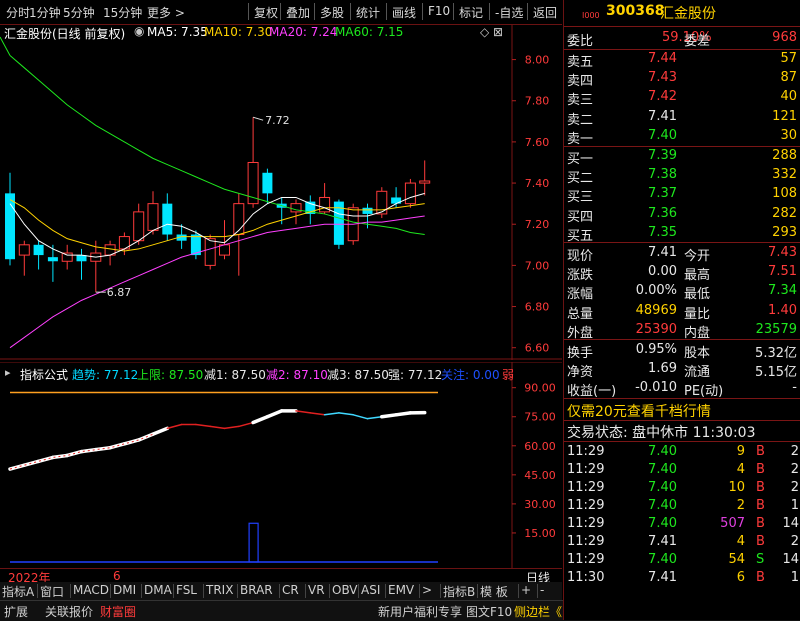 The width and height of the screenshot is (800, 621). Describe the element at coordinates (682, 97) in the screenshot. I see `ask-row: 卖三7.4240` at that location.